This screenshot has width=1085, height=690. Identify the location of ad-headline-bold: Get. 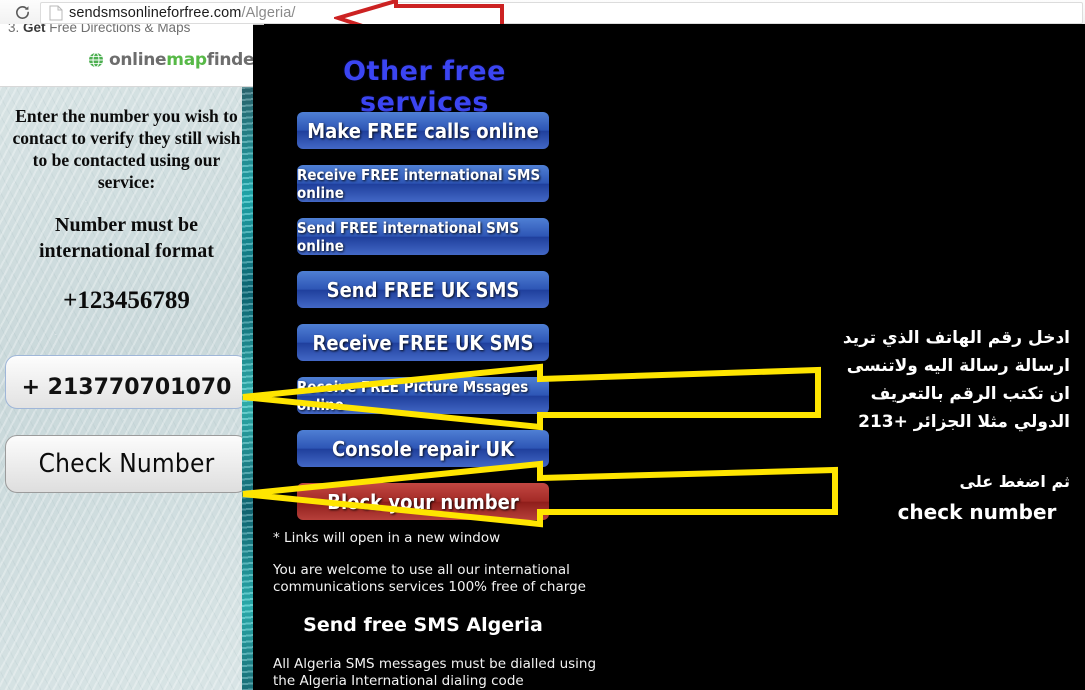
(36, 29).